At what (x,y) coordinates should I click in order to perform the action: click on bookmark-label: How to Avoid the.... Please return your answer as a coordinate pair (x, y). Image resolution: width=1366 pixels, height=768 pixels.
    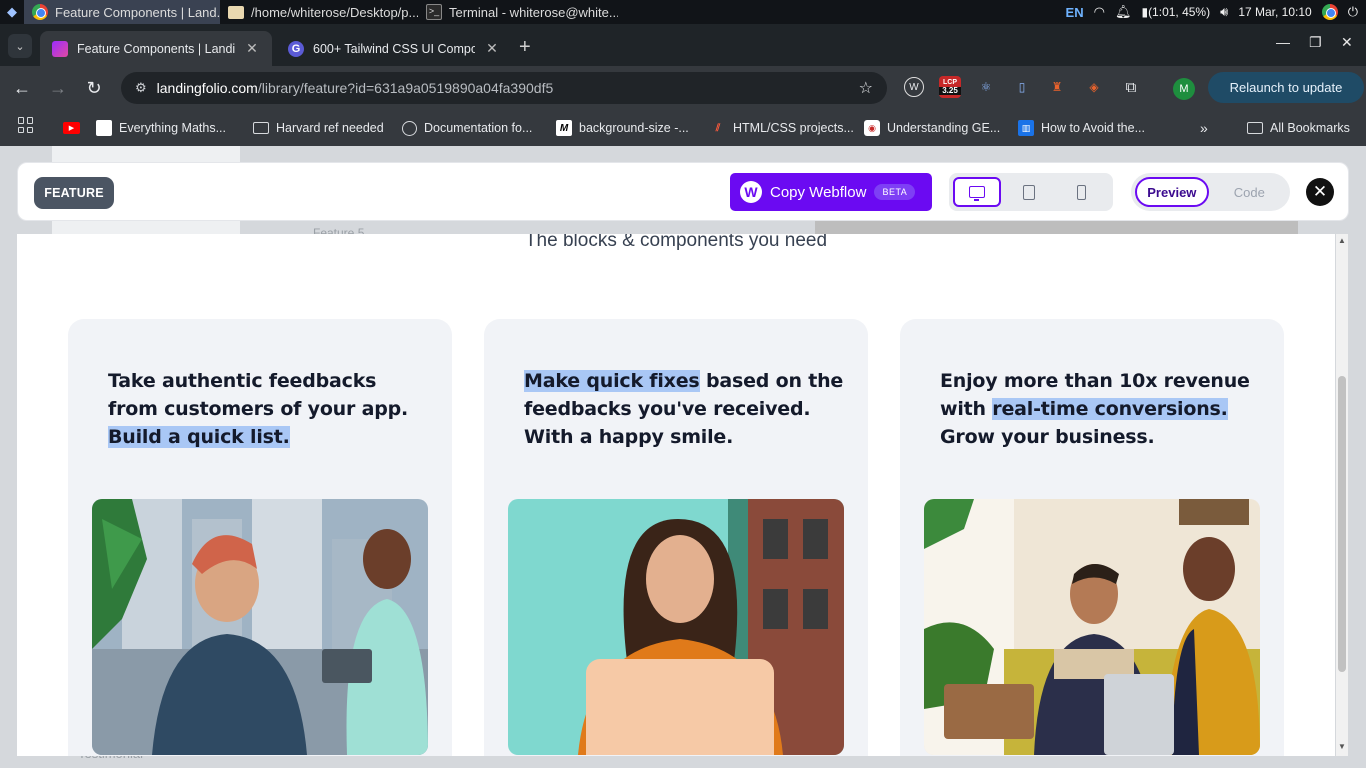
    Looking at the image, I should click on (1093, 128).